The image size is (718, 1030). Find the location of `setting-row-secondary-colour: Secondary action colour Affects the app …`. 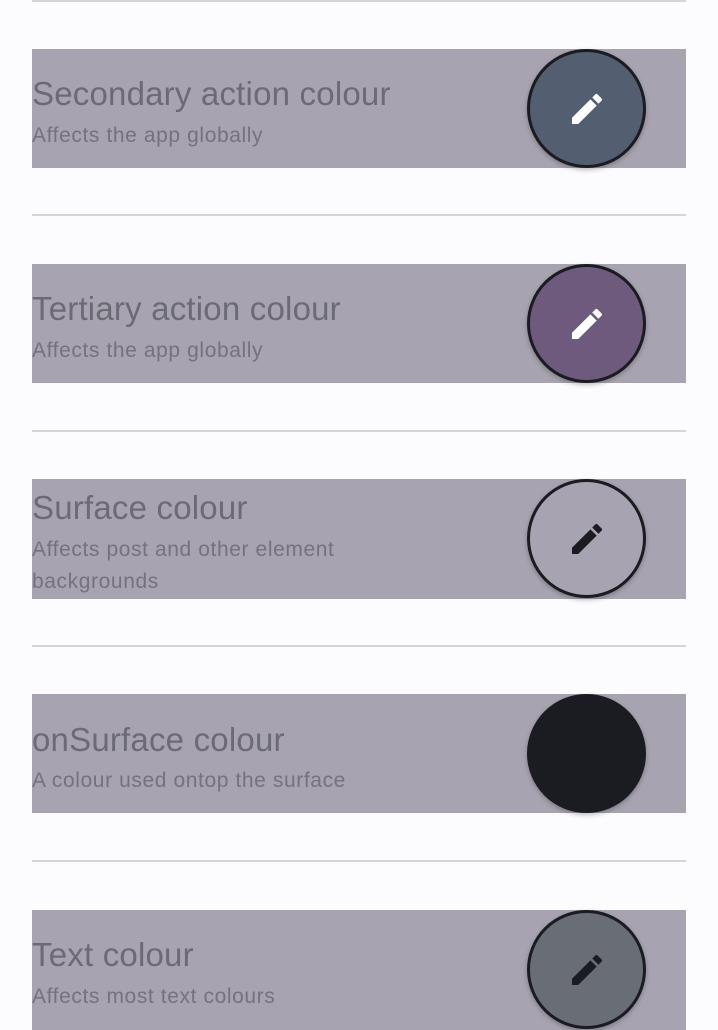

setting-row-secondary-colour: Secondary action colour Affects the app … is located at coordinates (359, 108).